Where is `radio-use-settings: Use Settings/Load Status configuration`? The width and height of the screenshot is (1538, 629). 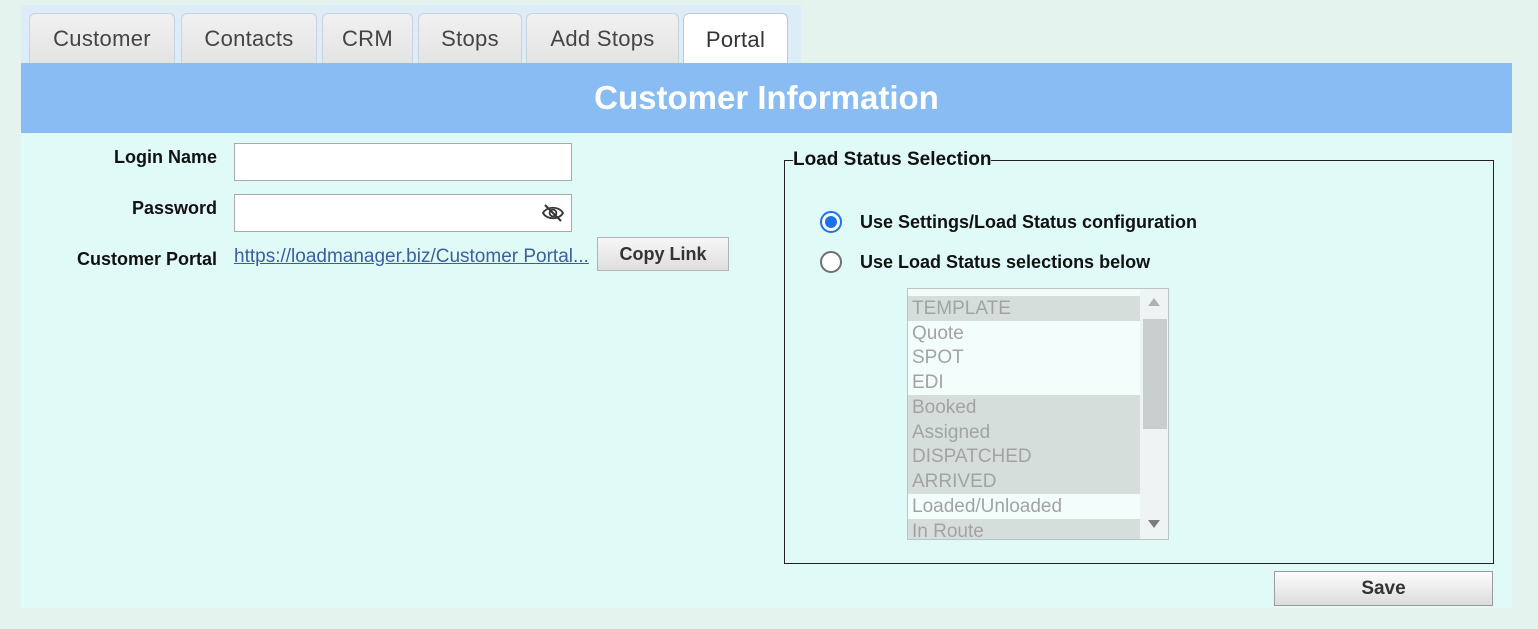
radio-use-settings: Use Settings/Load Status configuration is located at coordinates (1008, 222).